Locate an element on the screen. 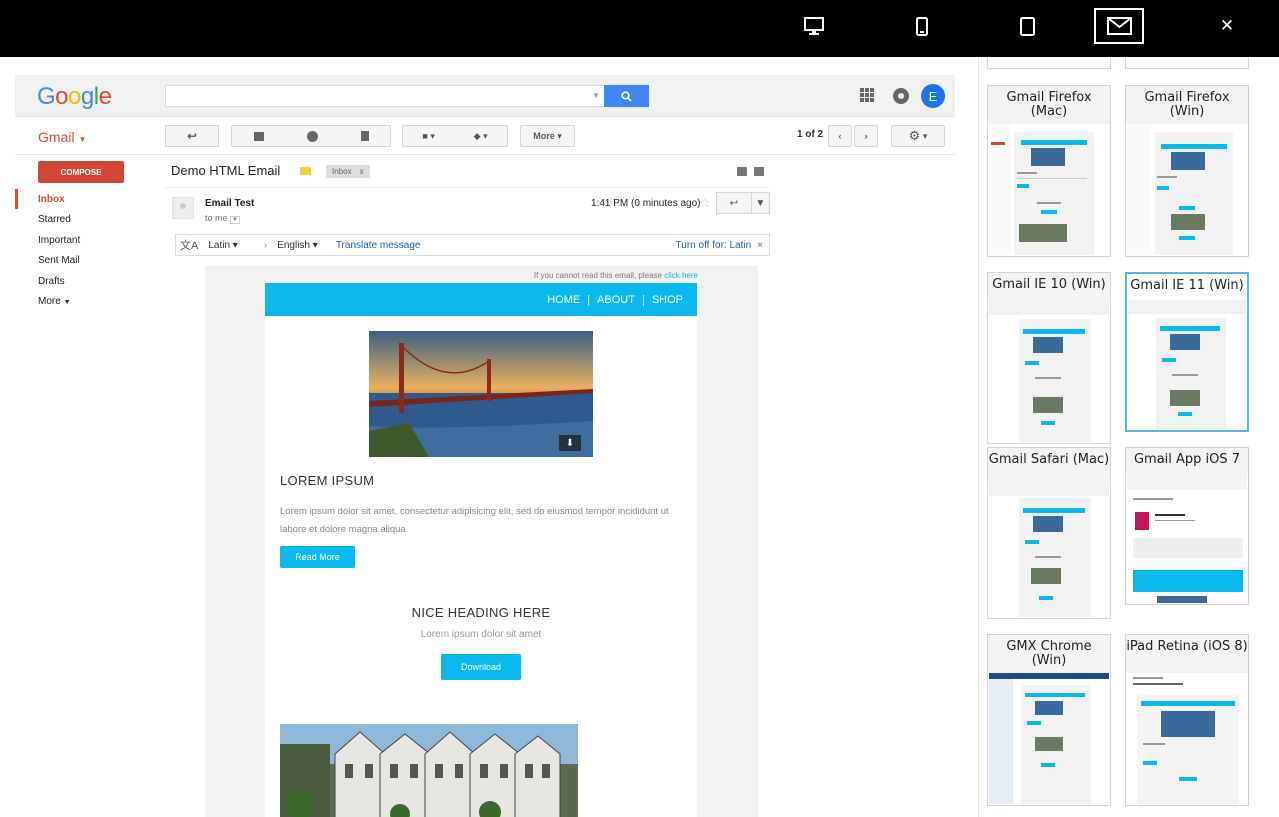 Image resolution: width=1279 pixels, height=817 pixels. avatar: E is located at coordinates (933, 96).